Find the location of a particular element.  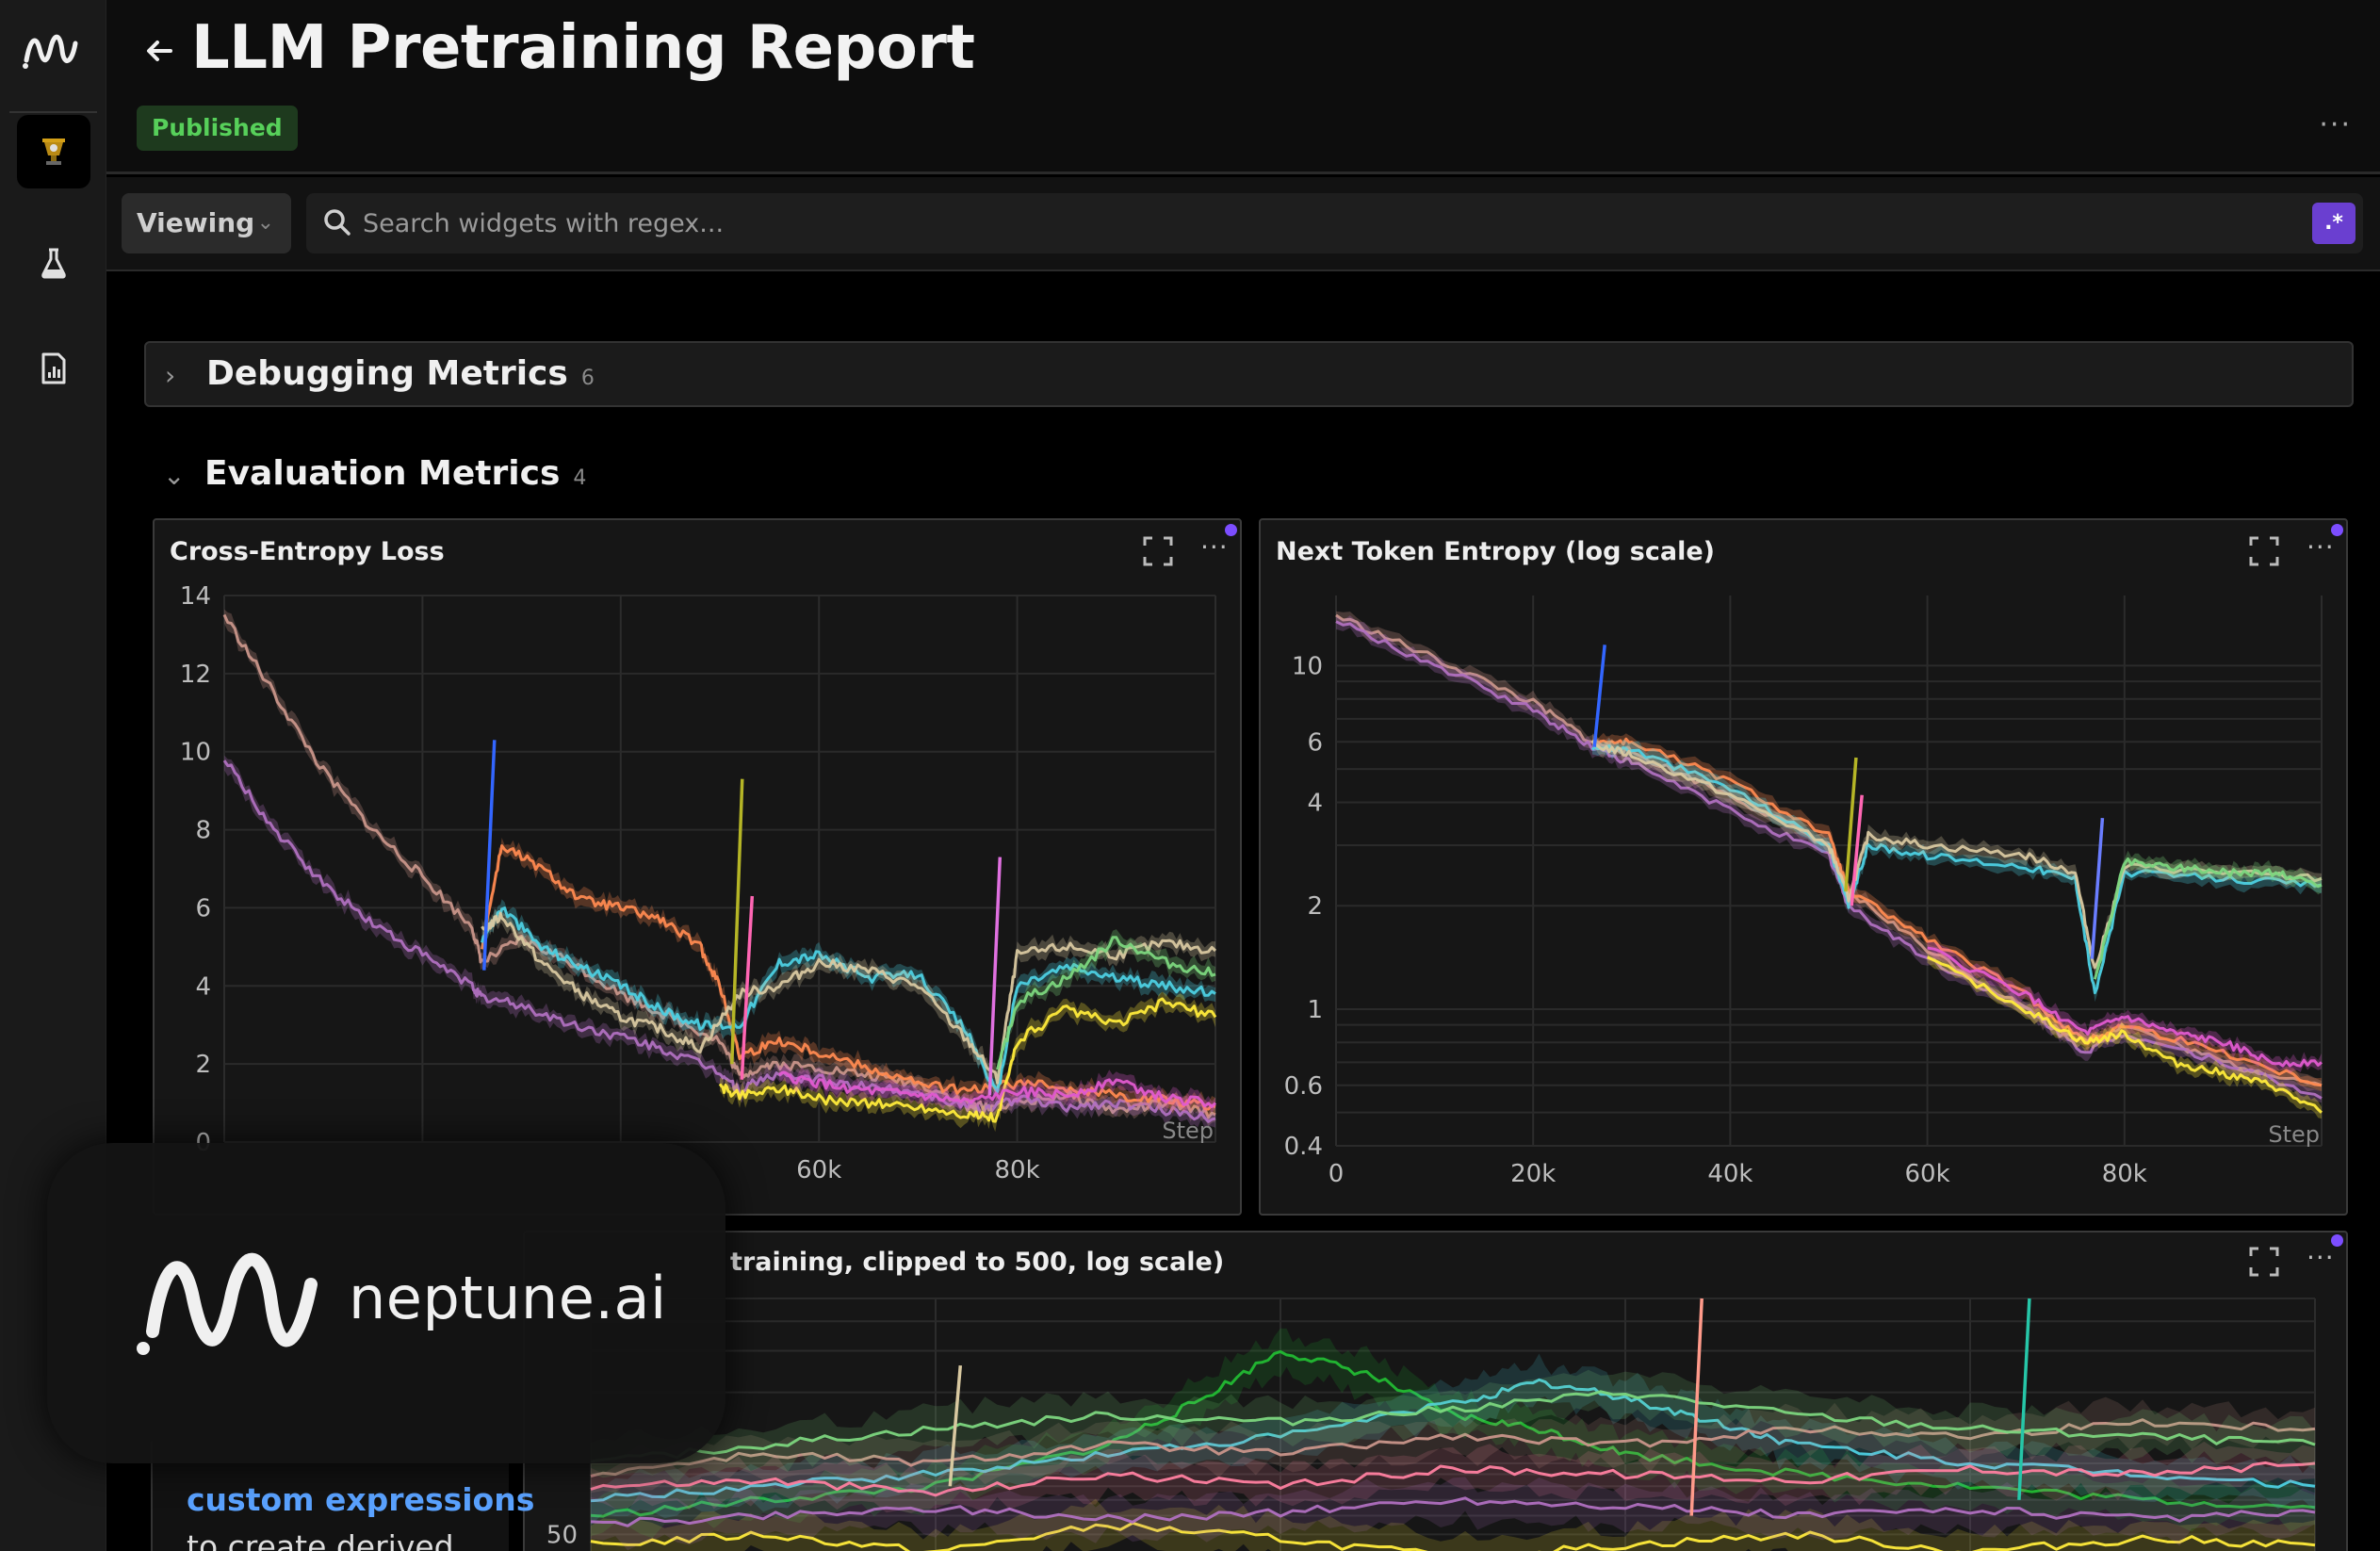

search-icon is located at coordinates (337, 222).